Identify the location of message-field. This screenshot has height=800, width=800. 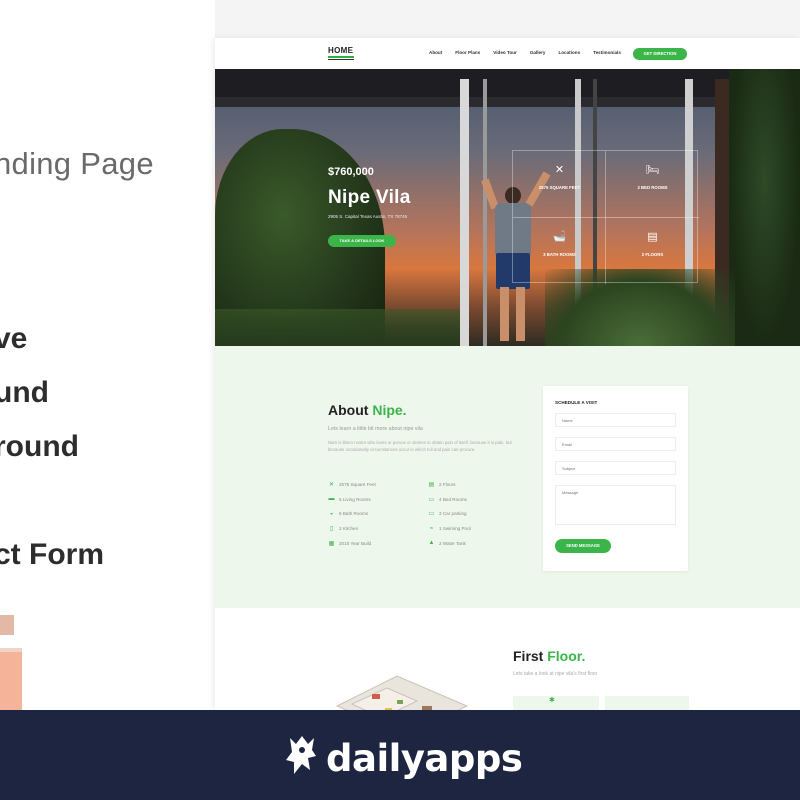
(615, 505).